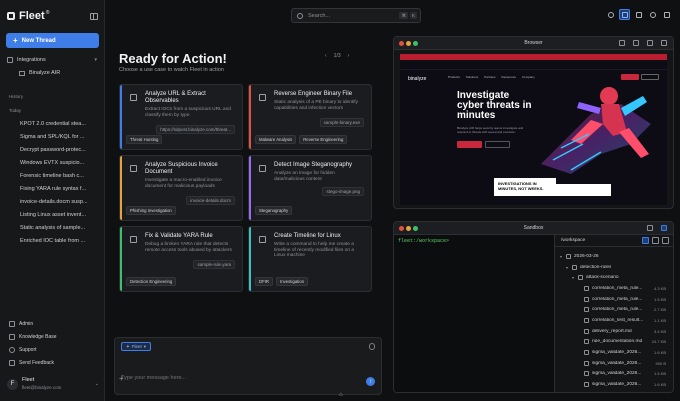 The width and height of the screenshot is (680, 401). I want to click on split-view-button, so click(624, 14).